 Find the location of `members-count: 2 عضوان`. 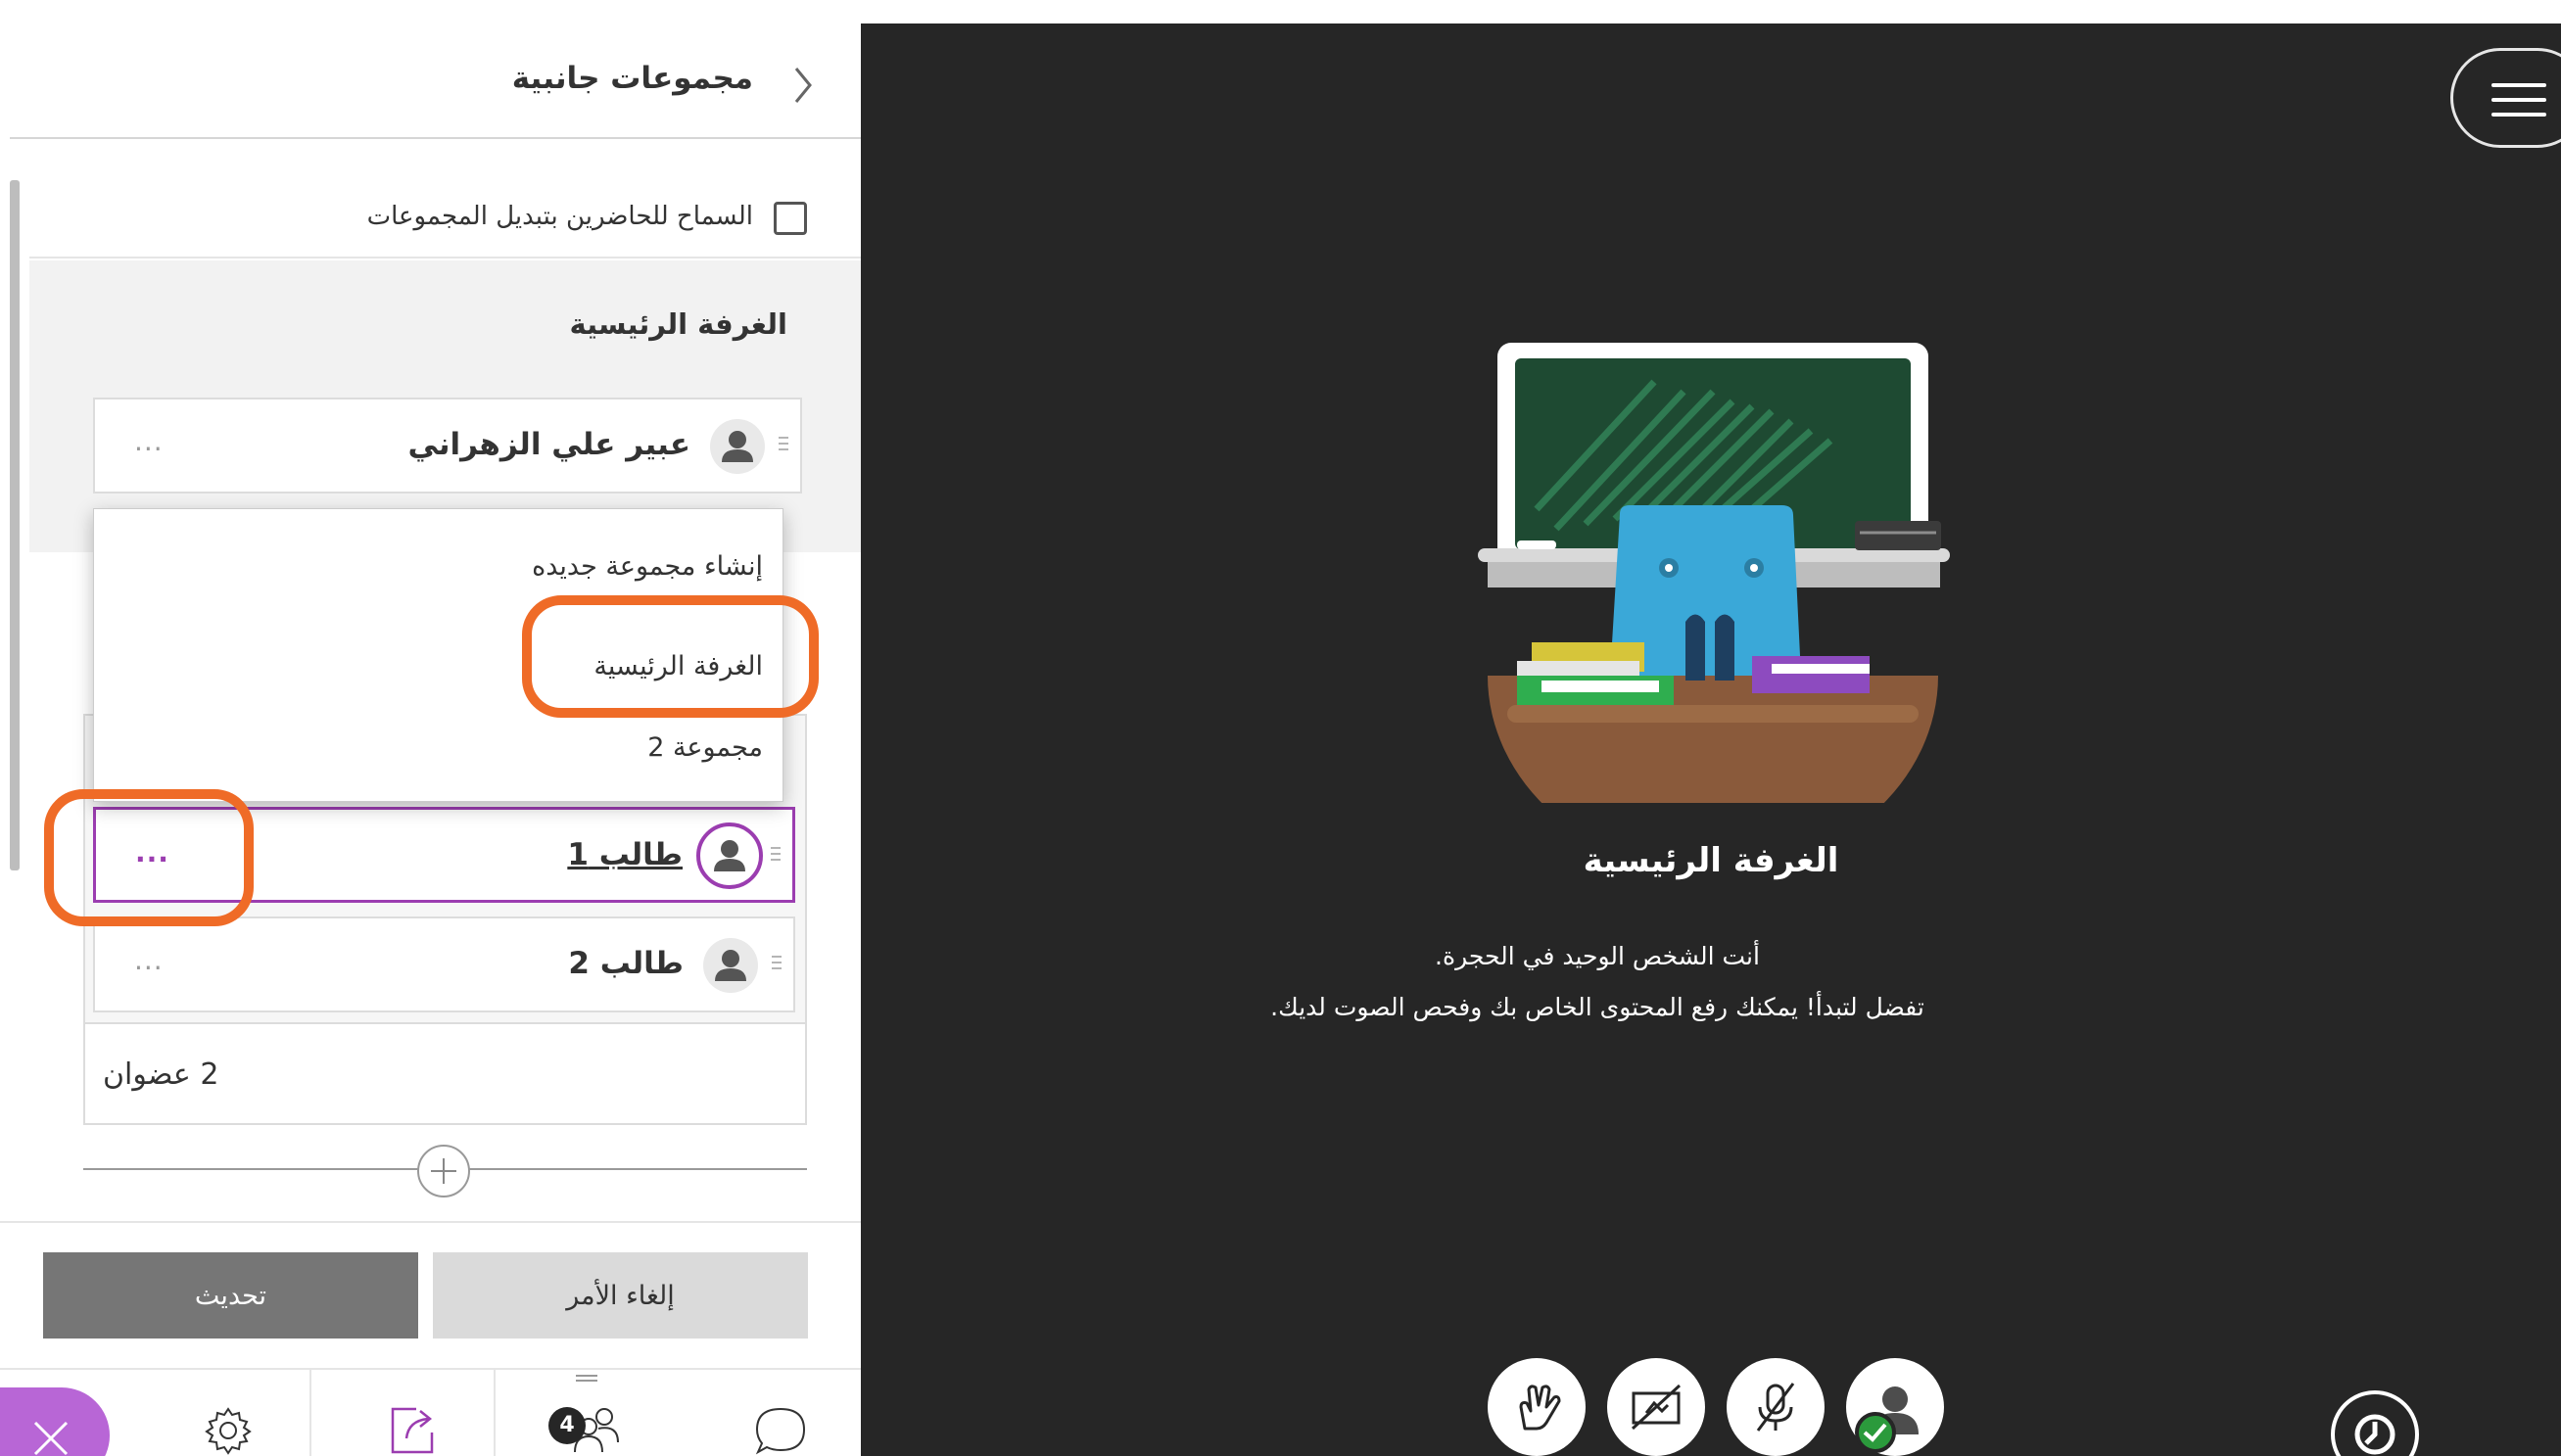

members-count: 2 عضوان is located at coordinates (161, 1074).